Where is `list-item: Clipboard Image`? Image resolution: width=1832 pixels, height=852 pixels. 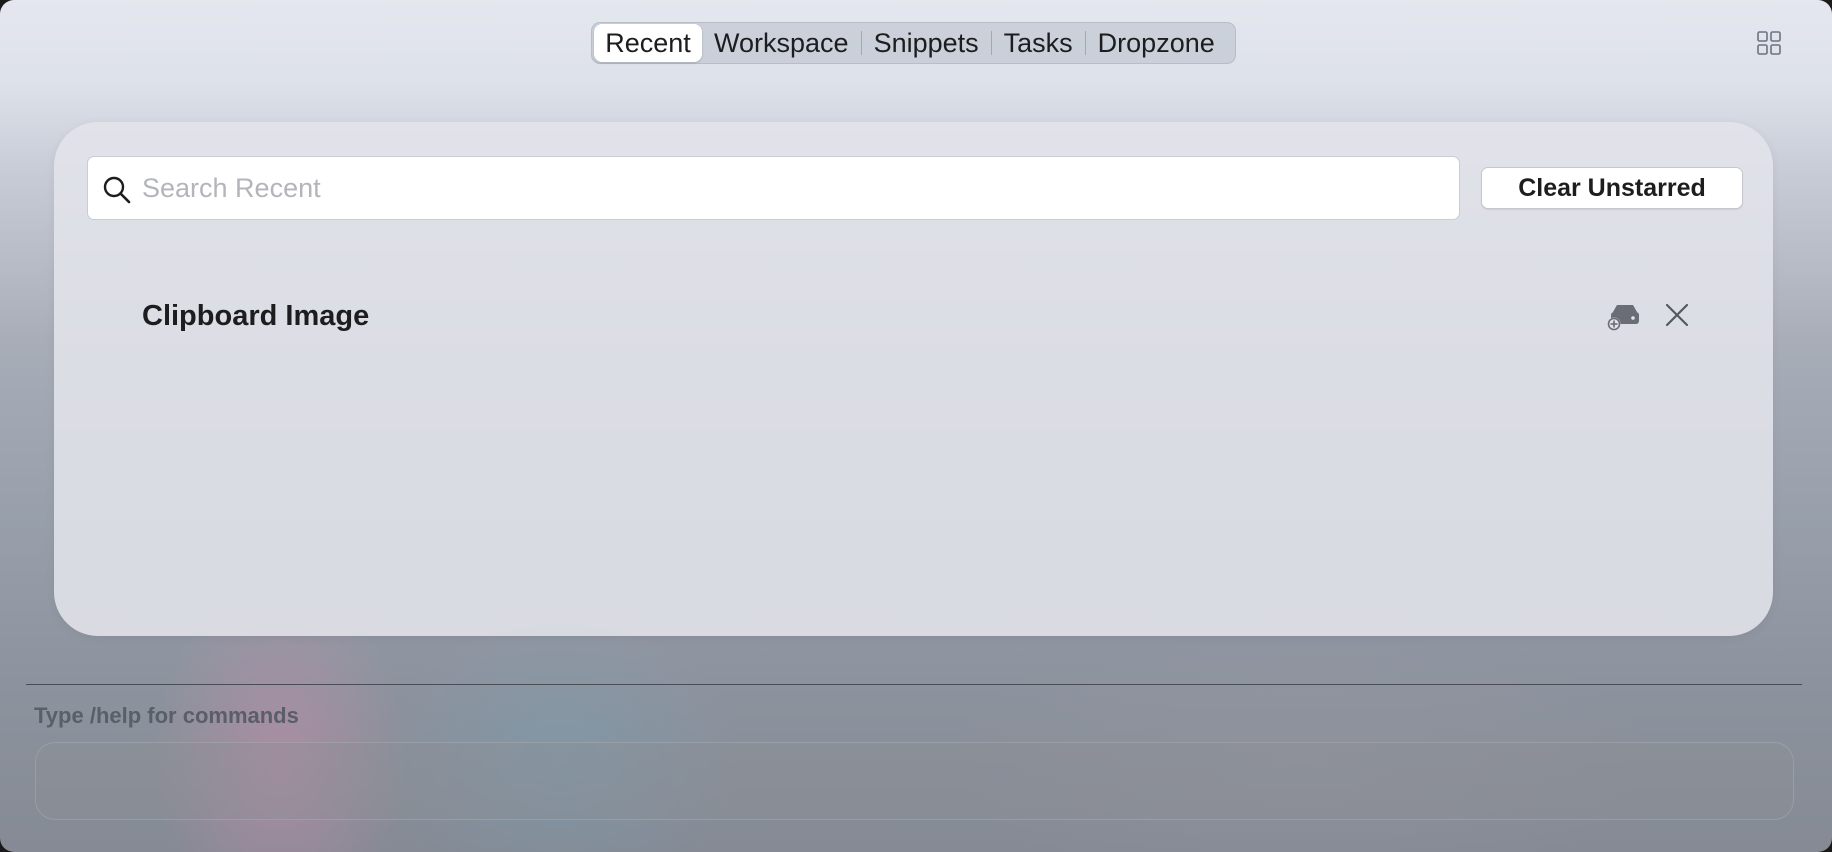
list-item: Clipboard Image is located at coordinates (947, 319).